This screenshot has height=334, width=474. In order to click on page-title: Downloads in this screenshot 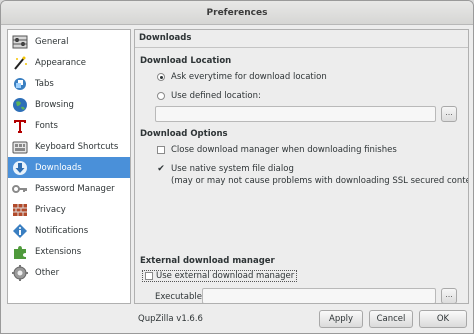, I will do `click(301, 39)`.